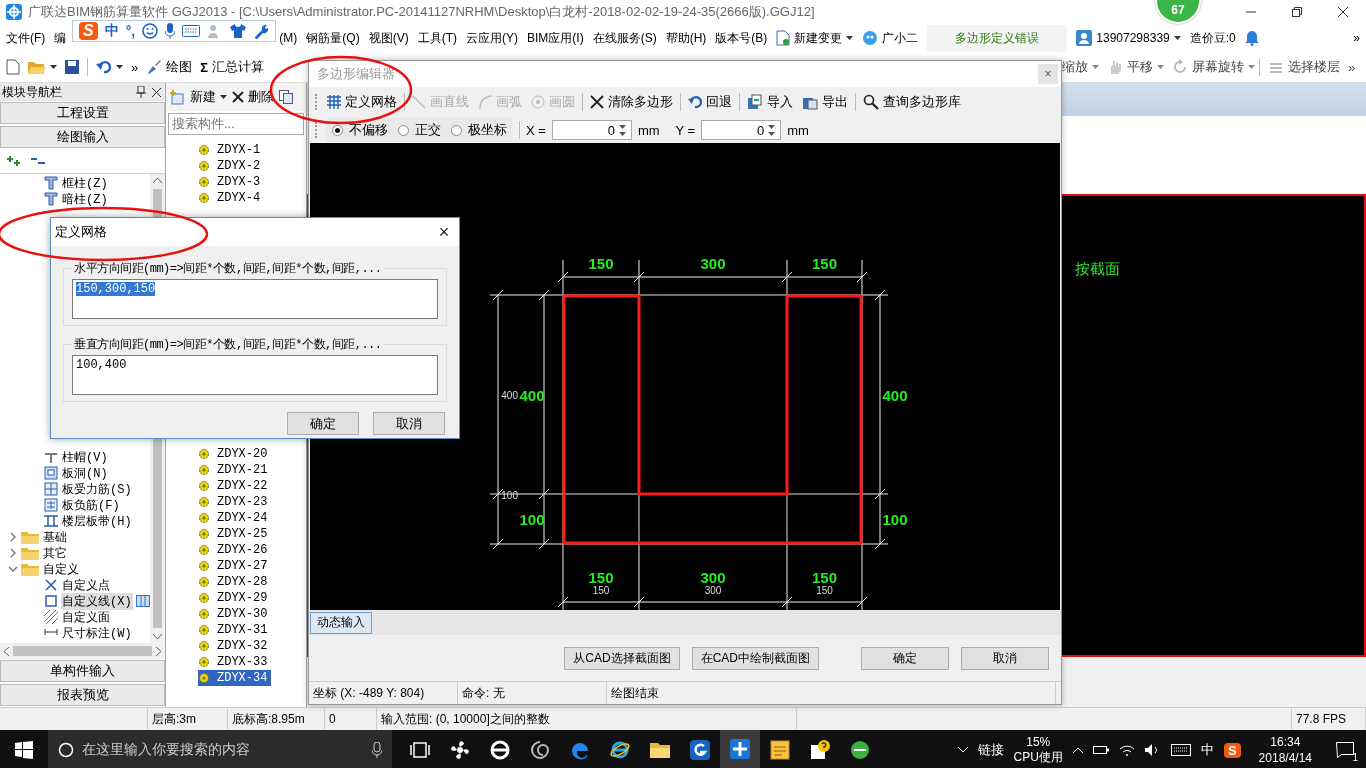 The width and height of the screenshot is (1366, 768). I want to click on field-label: X =, so click(536, 130).